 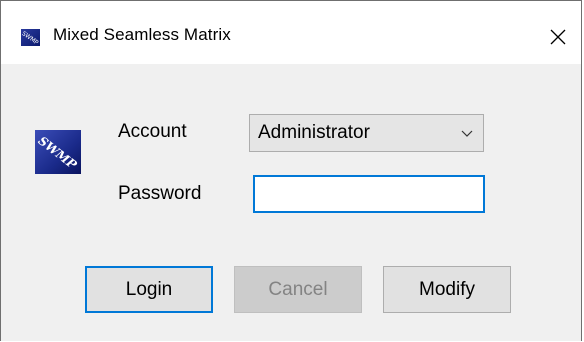 I want to click on cancel-button: Cancel, so click(x=298, y=289).